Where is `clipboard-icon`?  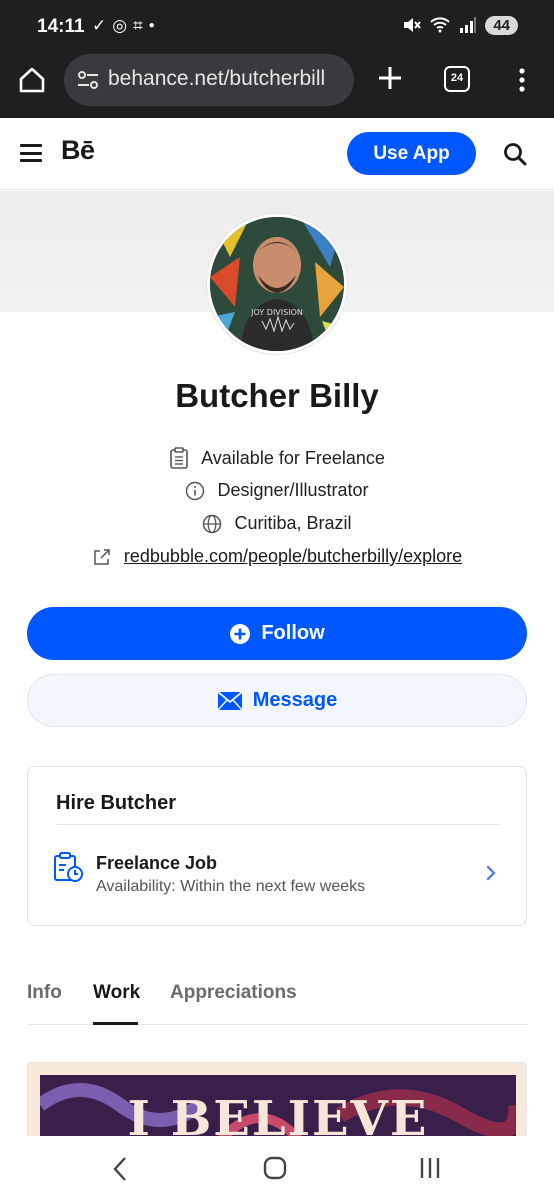 clipboard-icon is located at coordinates (179, 458).